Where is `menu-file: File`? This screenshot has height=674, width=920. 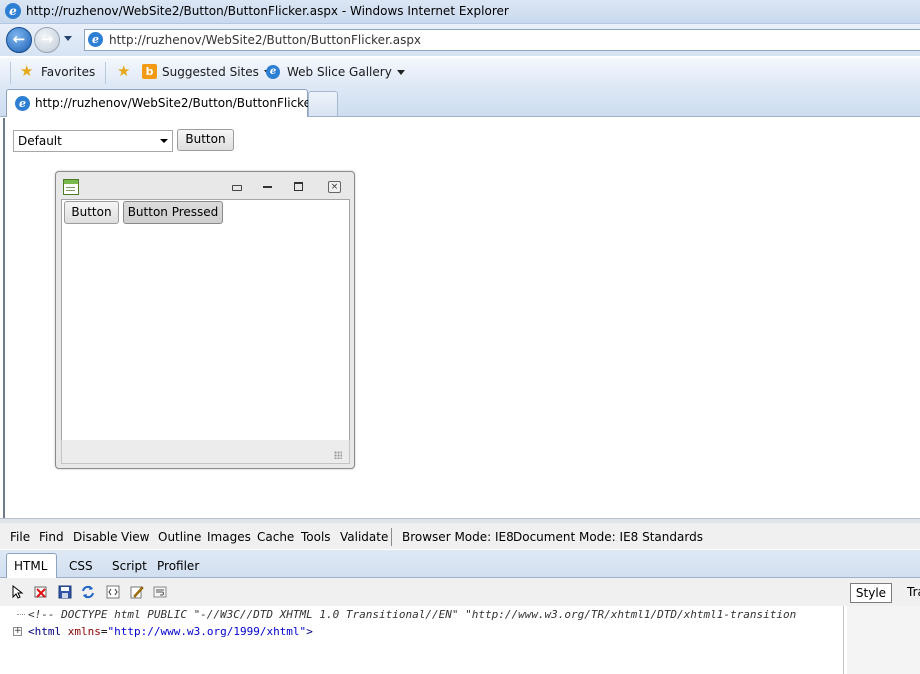
menu-file: File is located at coordinates (20, 537).